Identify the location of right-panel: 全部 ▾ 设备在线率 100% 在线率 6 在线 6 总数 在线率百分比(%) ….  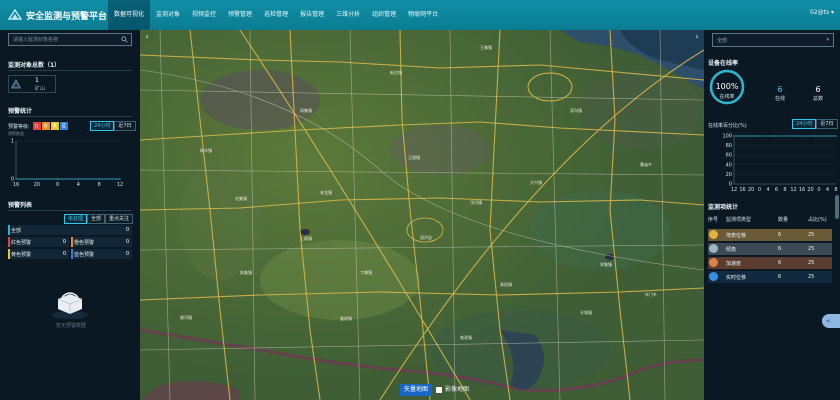
(772, 215).